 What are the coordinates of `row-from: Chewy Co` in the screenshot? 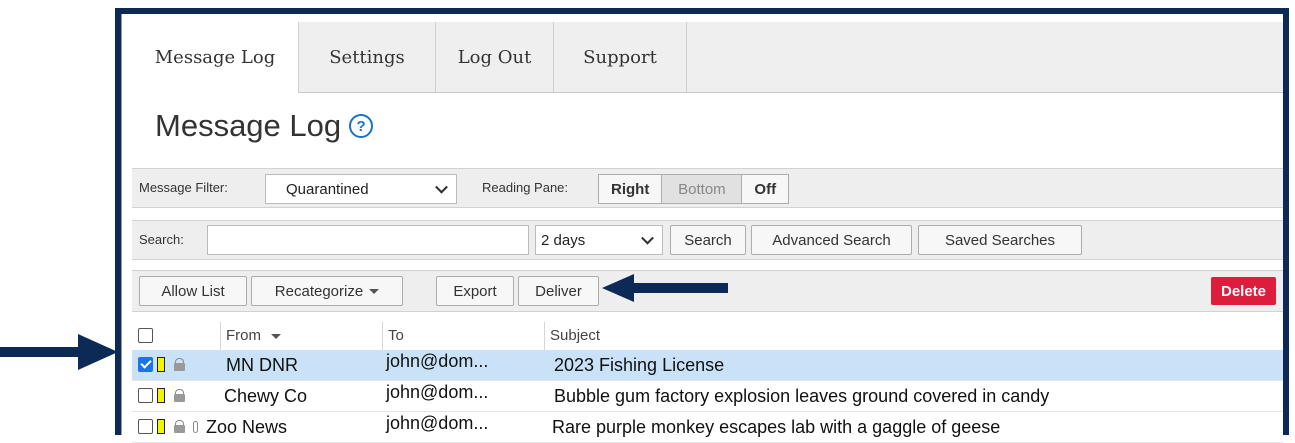 It's located at (266, 395).